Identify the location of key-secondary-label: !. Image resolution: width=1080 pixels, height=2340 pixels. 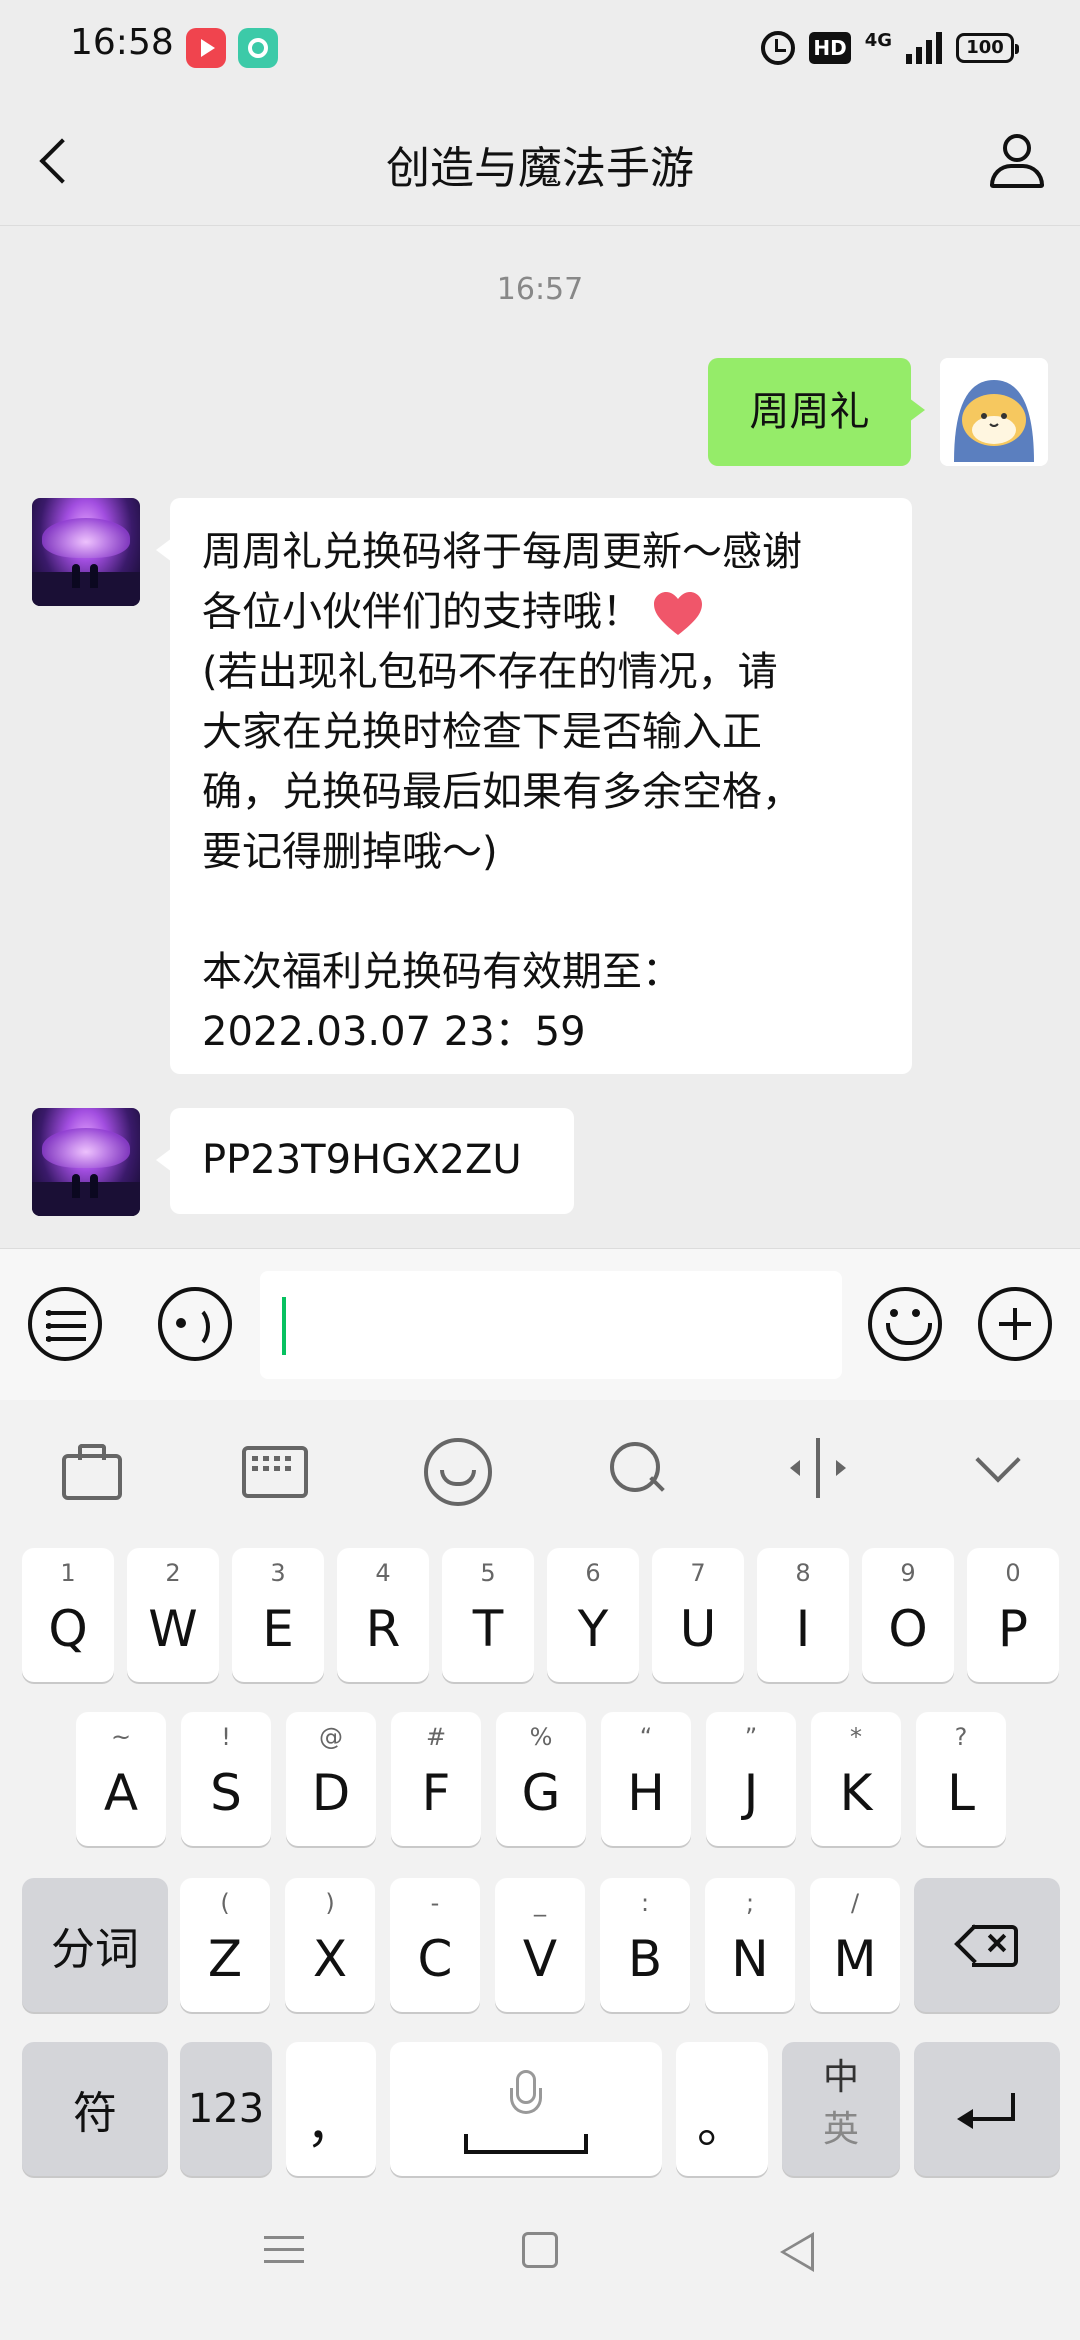
(226, 1737).